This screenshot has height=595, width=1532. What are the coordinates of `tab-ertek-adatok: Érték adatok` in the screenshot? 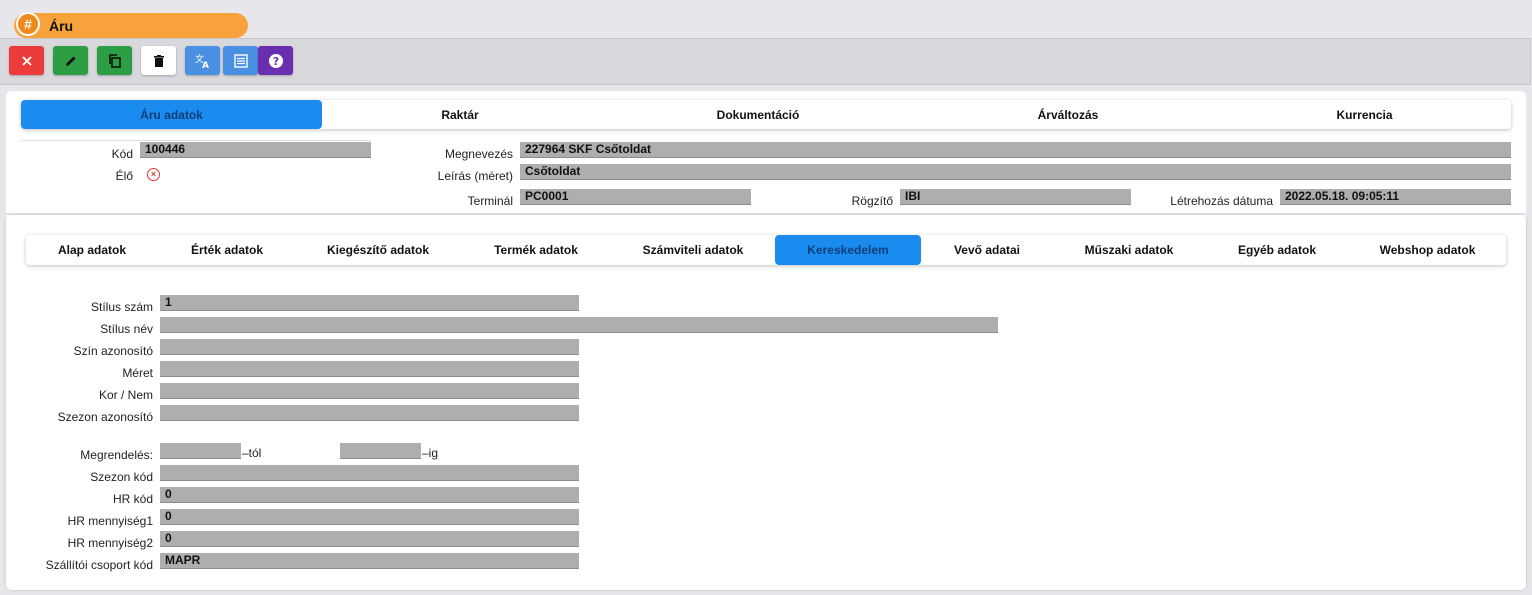 It's located at (227, 250).